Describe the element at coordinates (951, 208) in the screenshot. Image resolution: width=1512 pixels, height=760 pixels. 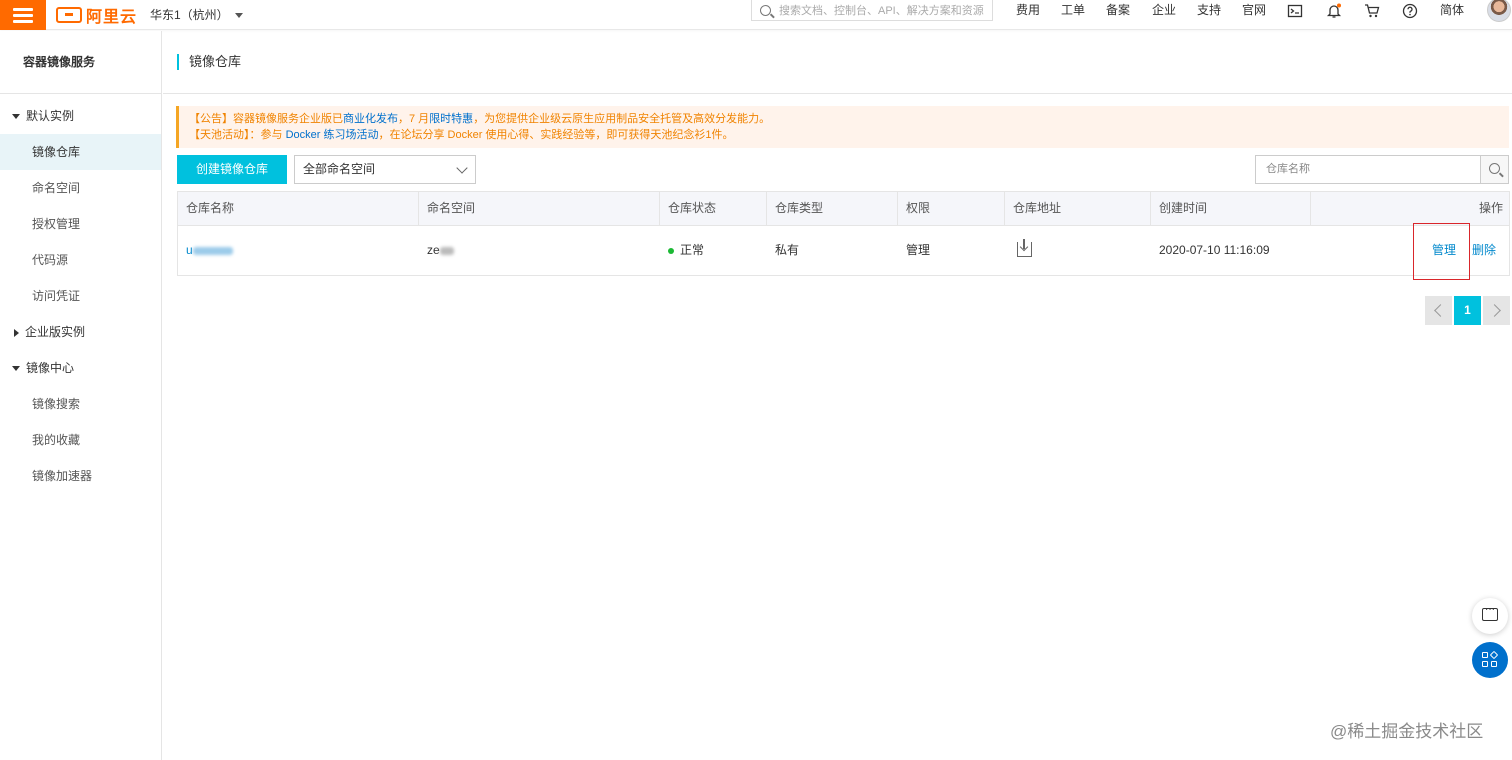
I see `column-header: 权限` at that location.